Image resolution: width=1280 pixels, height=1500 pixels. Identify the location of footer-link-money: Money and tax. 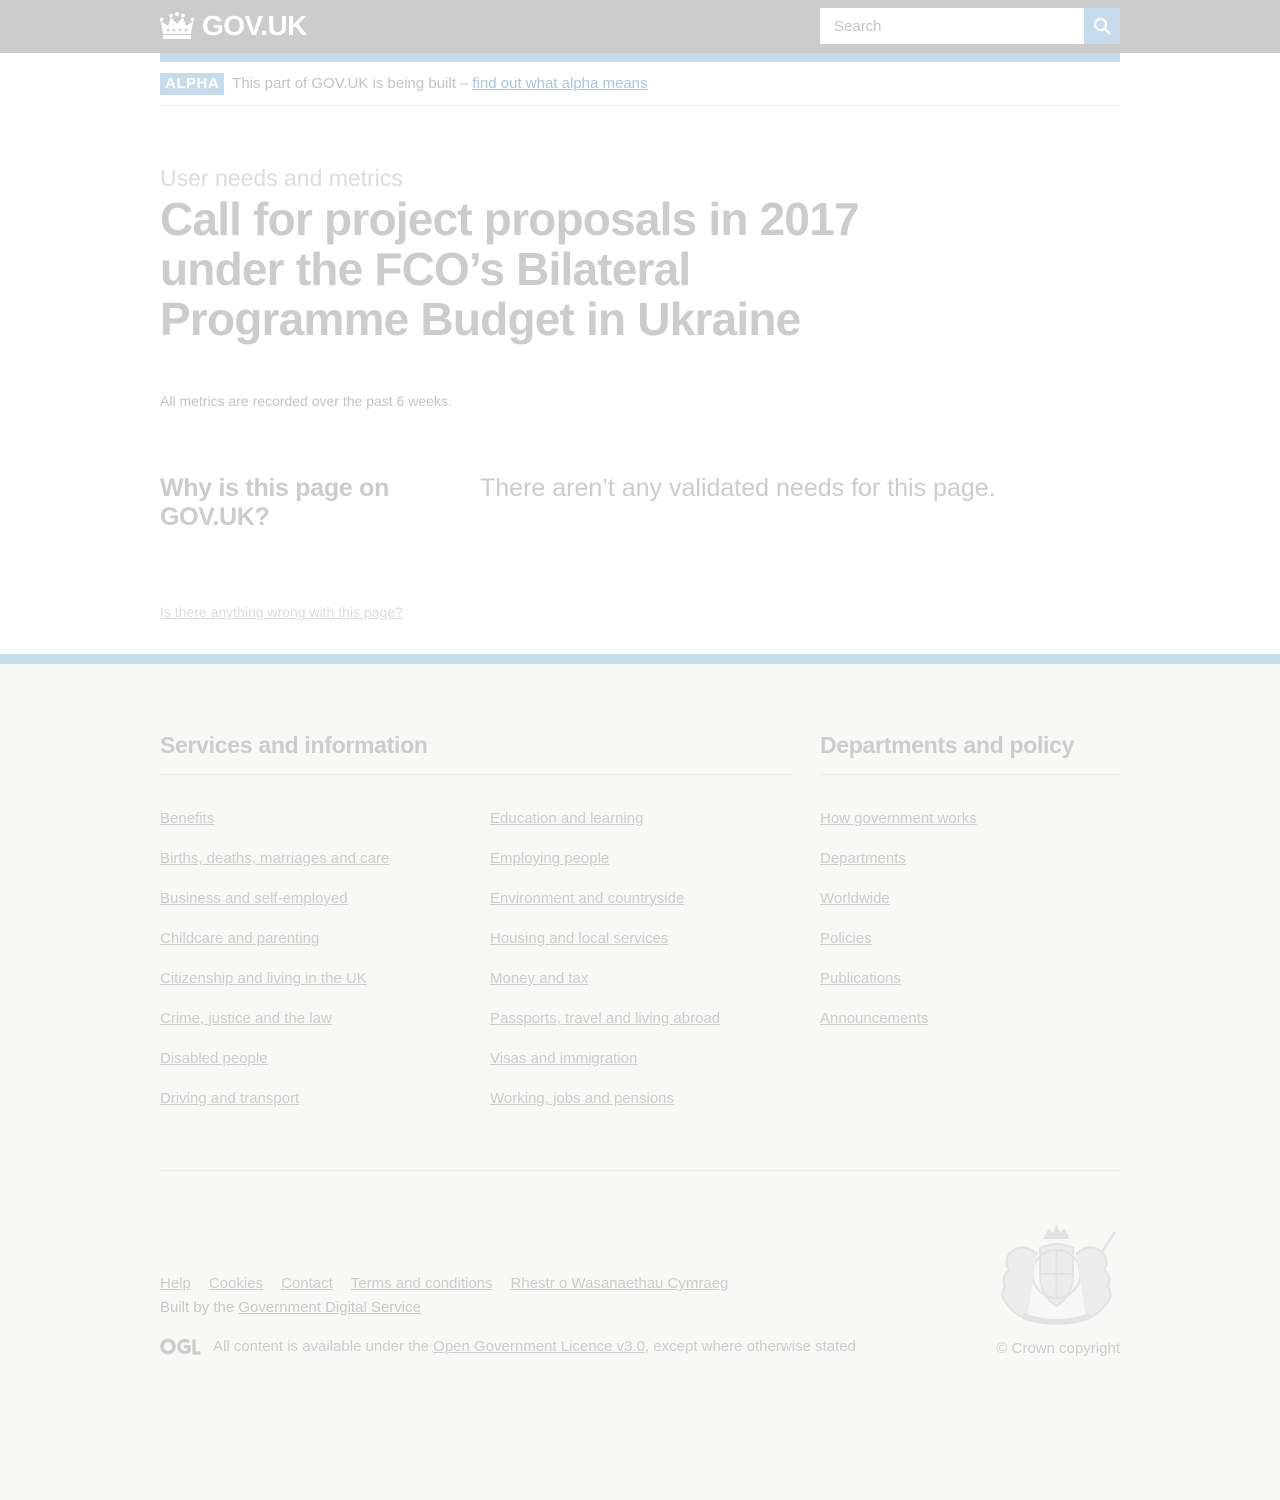
(539, 978).